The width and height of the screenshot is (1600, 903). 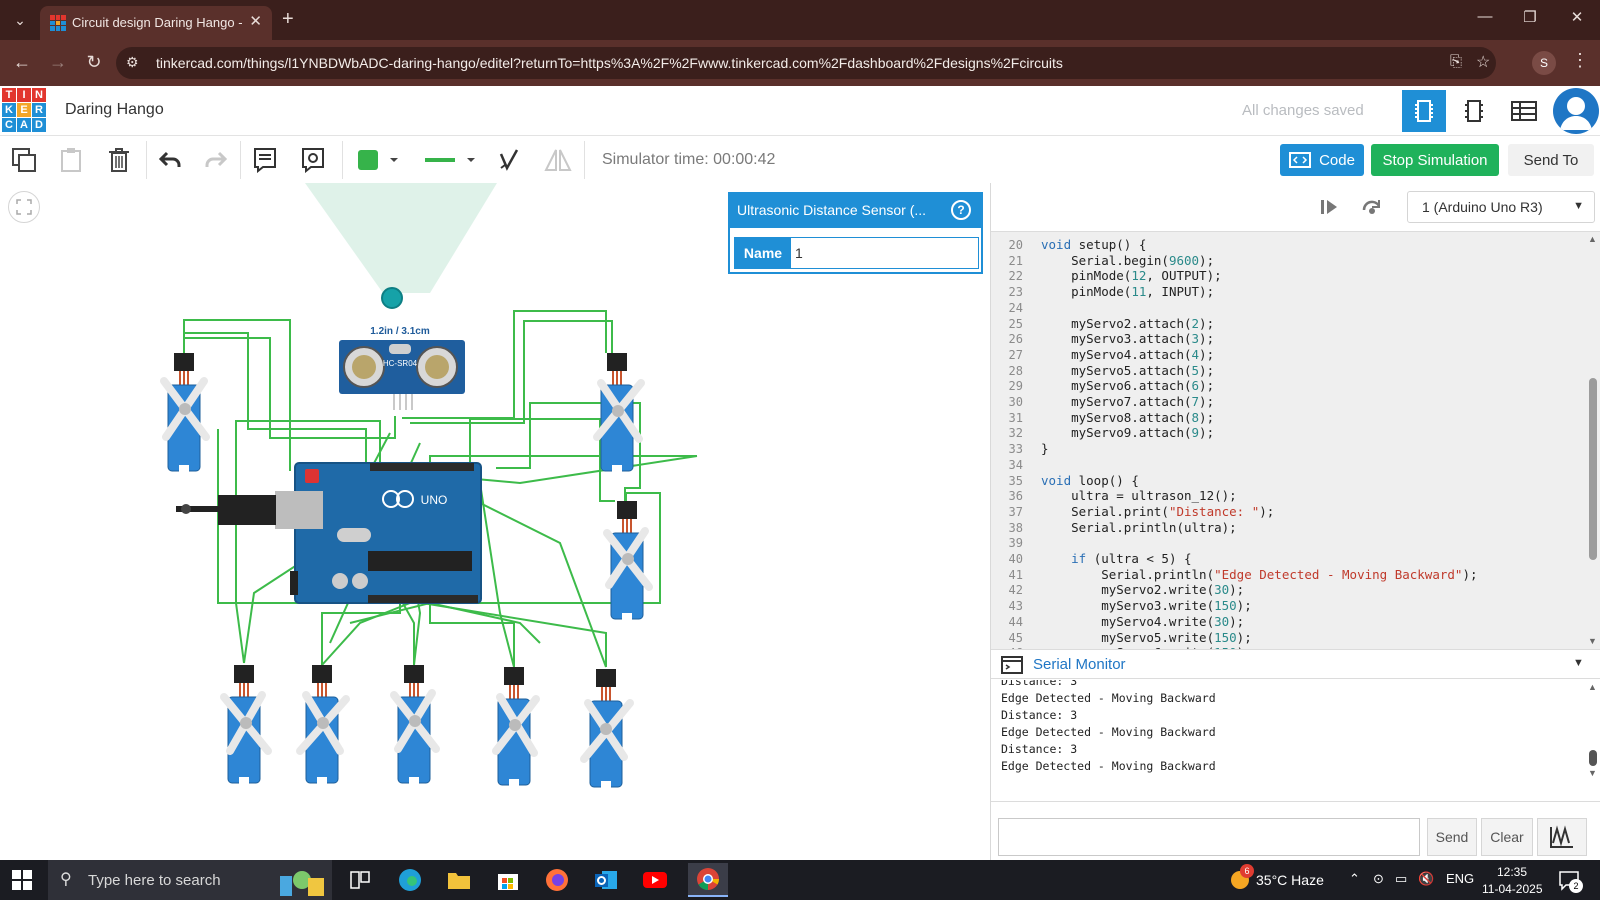 What do you see at coordinates (170, 160) in the screenshot?
I see `undo-icon` at bounding box center [170, 160].